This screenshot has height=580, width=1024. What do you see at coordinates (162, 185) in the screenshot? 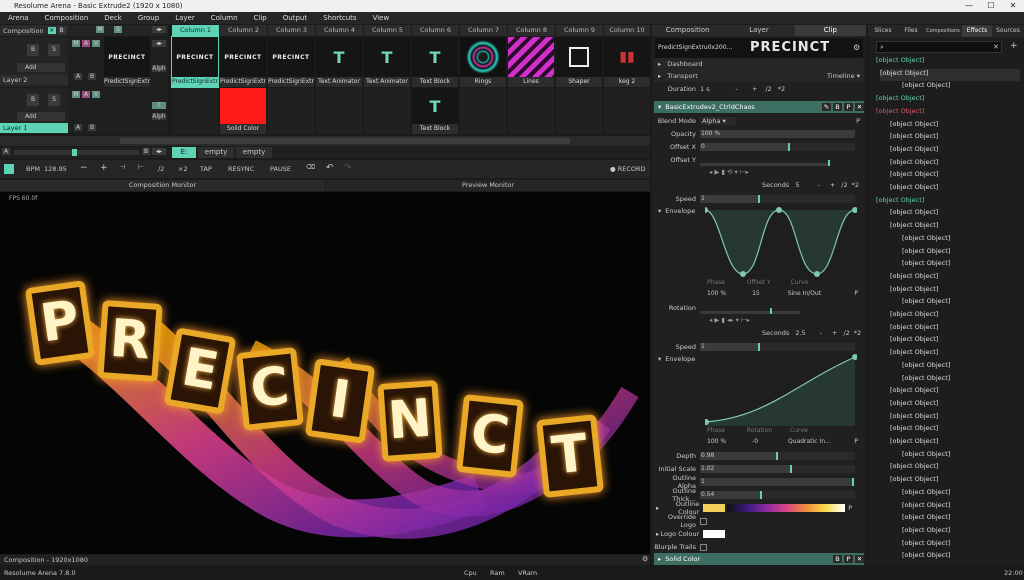
I see `composition-monitor-header: Composition Monitor` at bounding box center [162, 185].